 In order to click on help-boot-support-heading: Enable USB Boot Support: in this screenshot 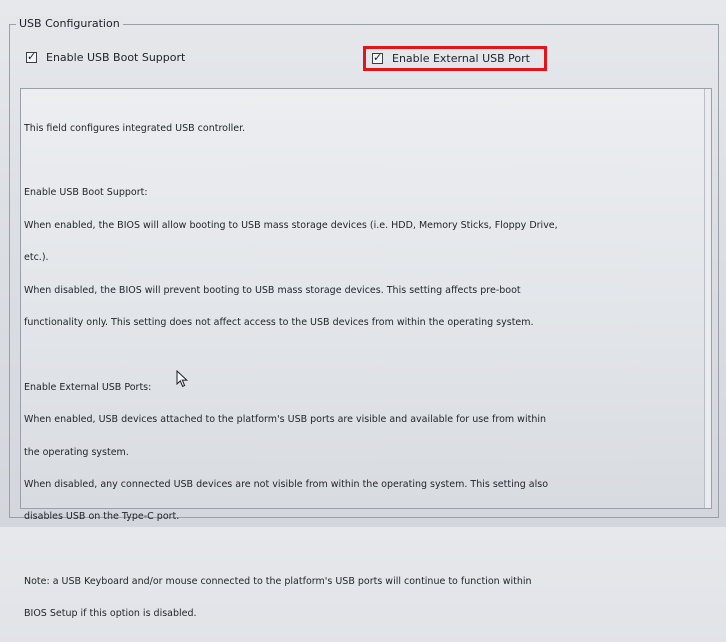, I will do `click(86, 193)`.